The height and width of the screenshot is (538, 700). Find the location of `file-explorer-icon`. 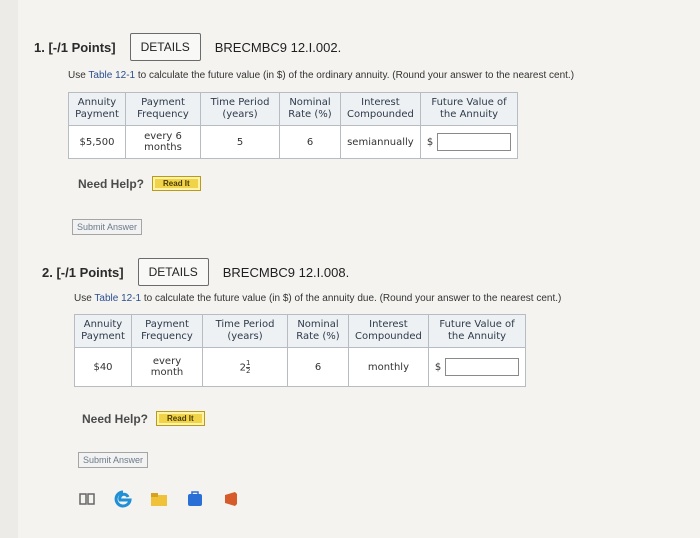

file-explorer-icon is located at coordinates (159, 499).